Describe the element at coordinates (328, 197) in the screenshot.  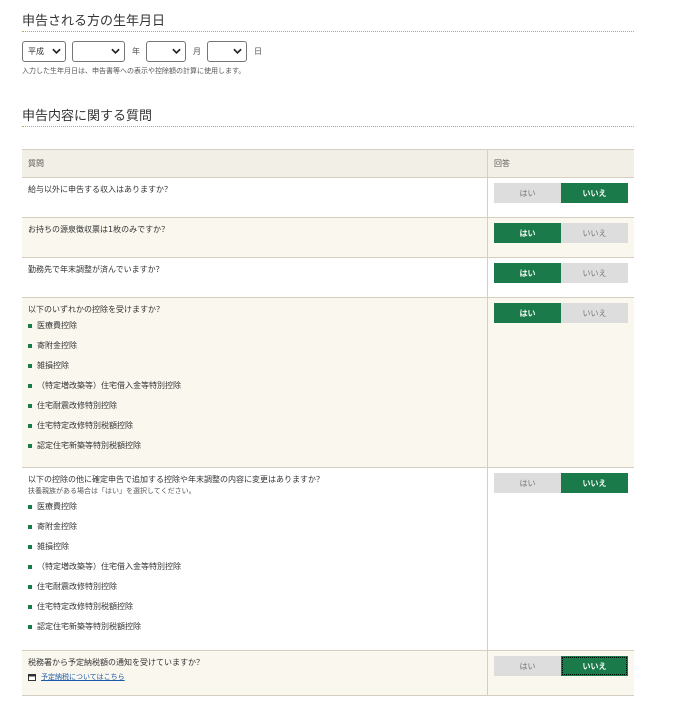
I see `table-row: 給与以外に申告する収入はありますか？ はい いいえ` at that location.